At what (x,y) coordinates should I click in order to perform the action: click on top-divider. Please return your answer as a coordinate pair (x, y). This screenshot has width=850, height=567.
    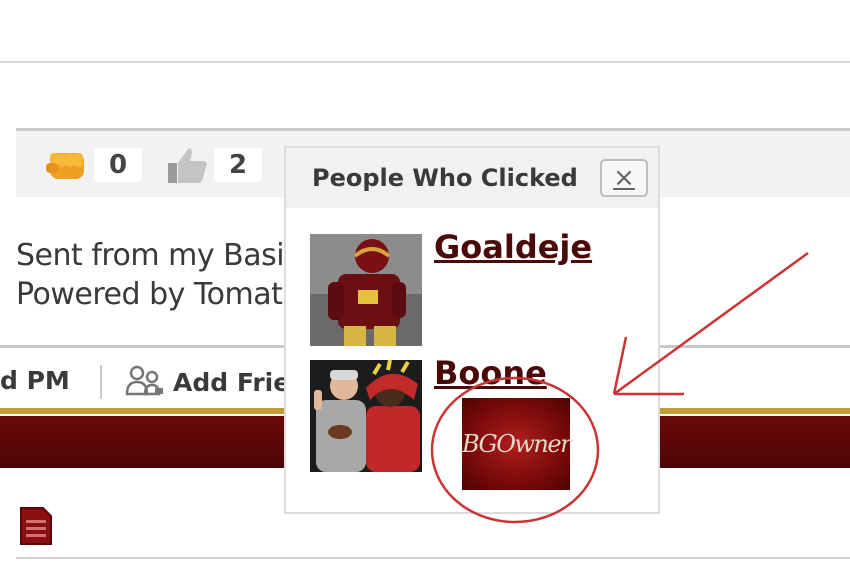
    Looking at the image, I should click on (425, 62).